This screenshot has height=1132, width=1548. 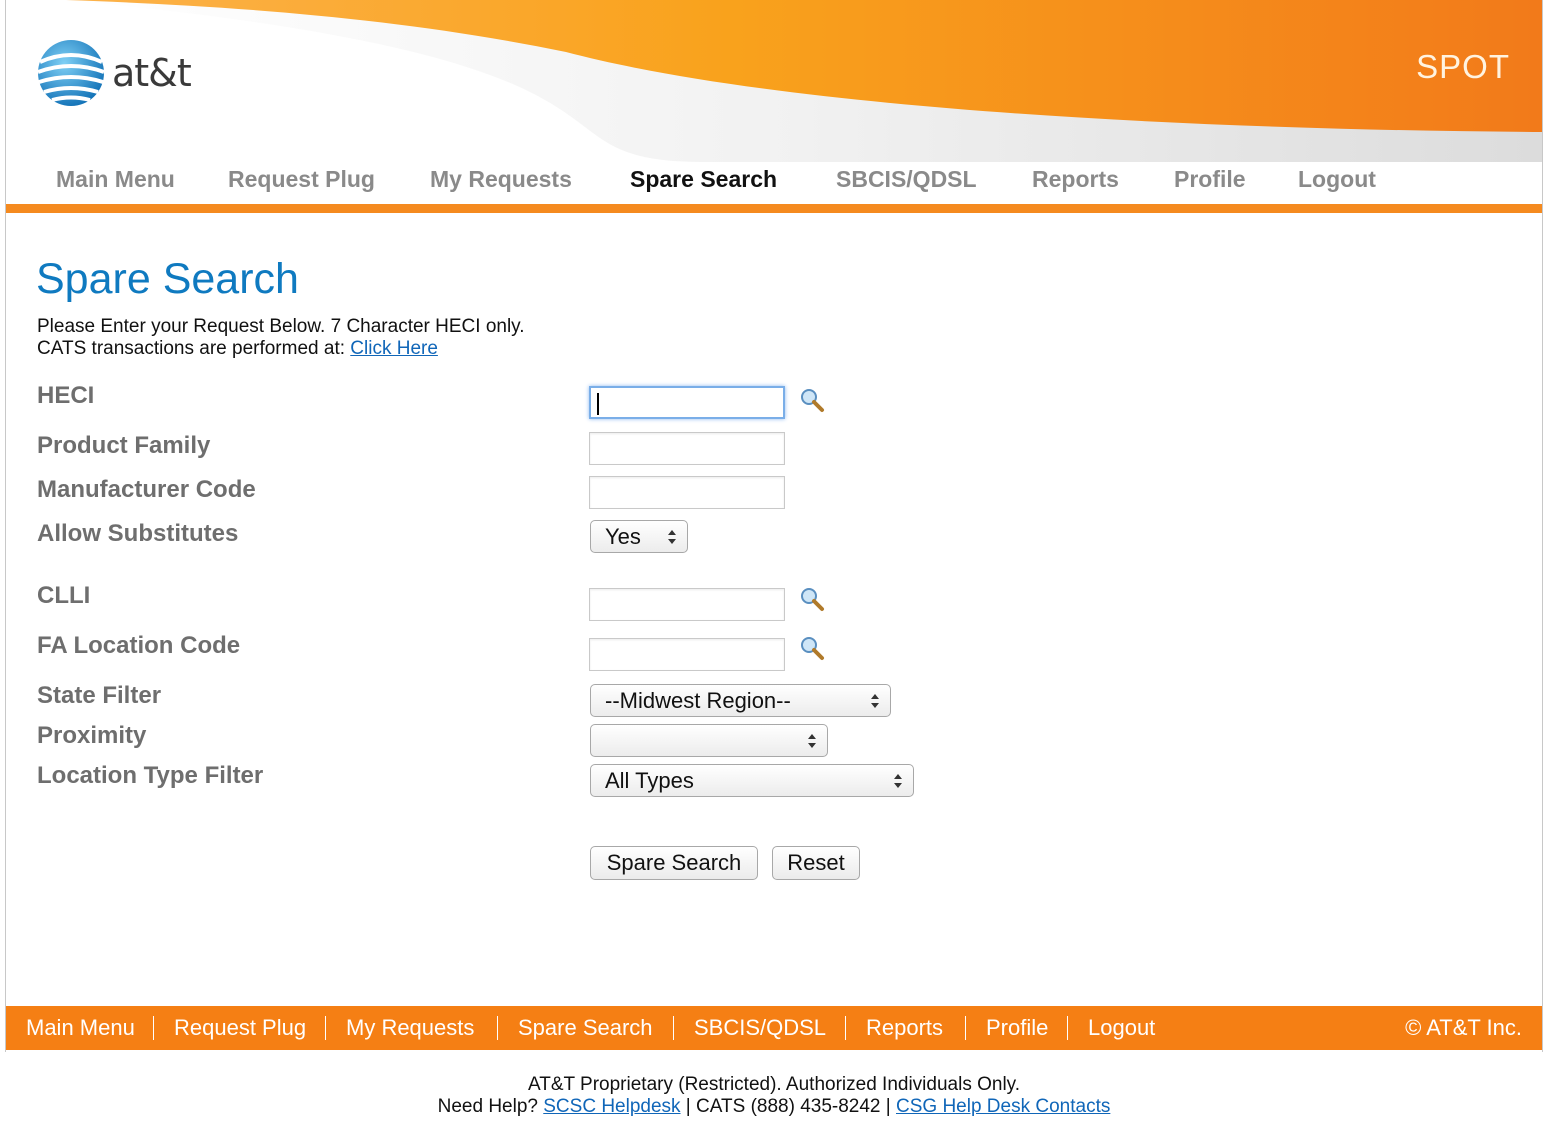 What do you see at coordinates (703, 179) in the screenshot?
I see `nav-spare-search: Spare Search` at bounding box center [703, 179].